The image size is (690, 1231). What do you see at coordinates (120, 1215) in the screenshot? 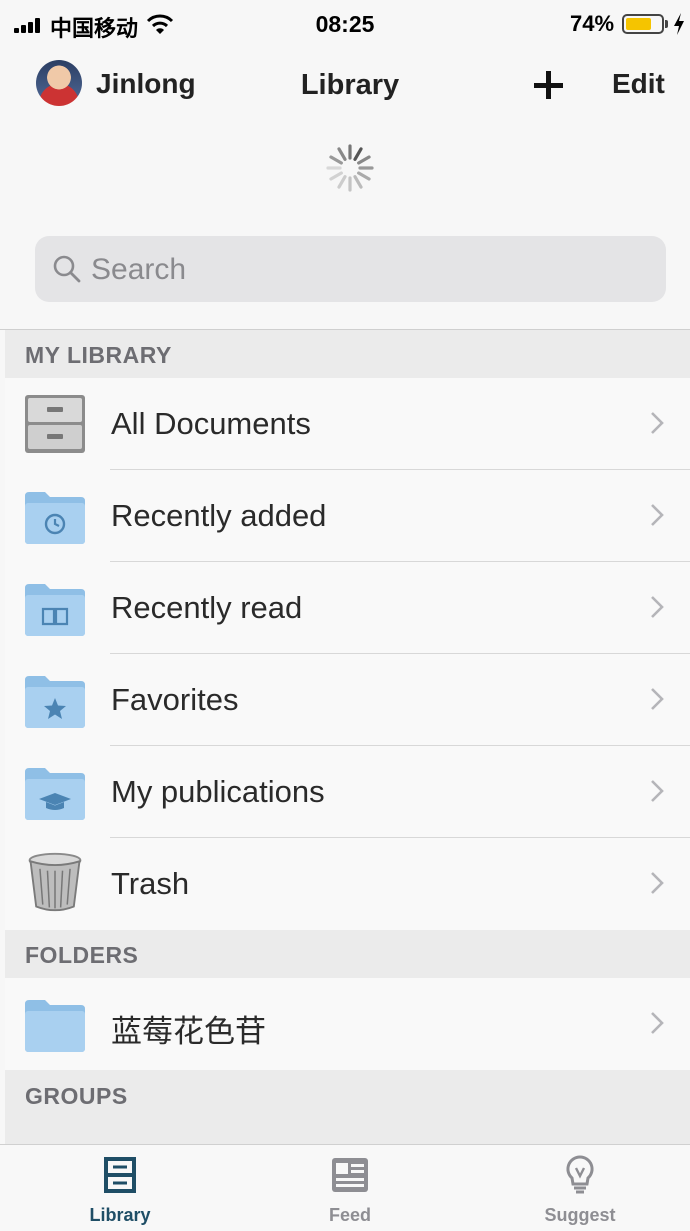
I see `tab-label: Library` at bounding box center [120, 1215].